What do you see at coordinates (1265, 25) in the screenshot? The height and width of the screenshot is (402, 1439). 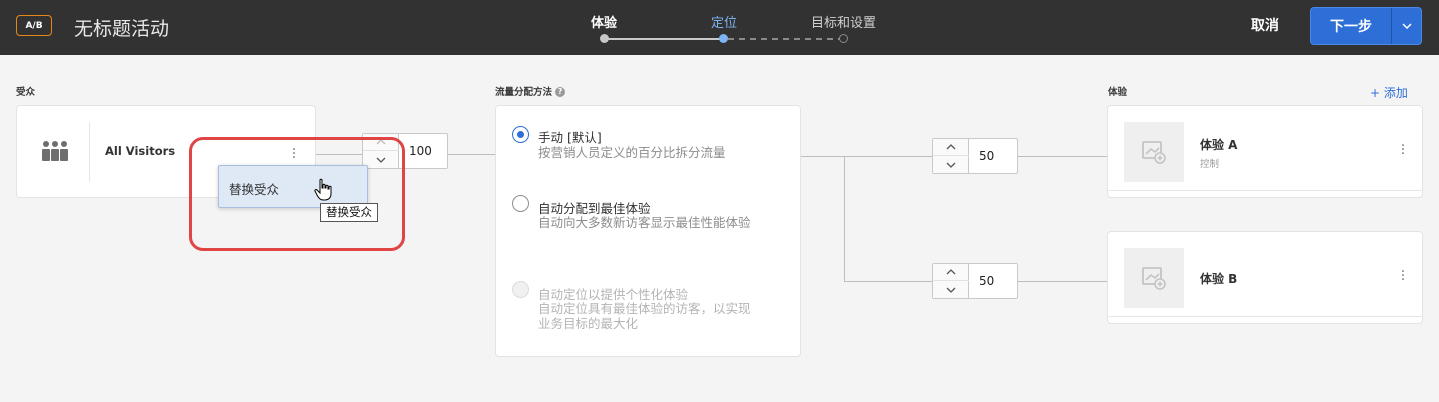 I see `cancel-button: 取消` at bounding box center [1265, 25].